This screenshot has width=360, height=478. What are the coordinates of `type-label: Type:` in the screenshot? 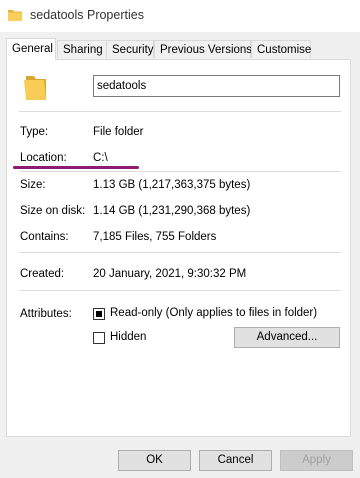 It's located at (34, 132).